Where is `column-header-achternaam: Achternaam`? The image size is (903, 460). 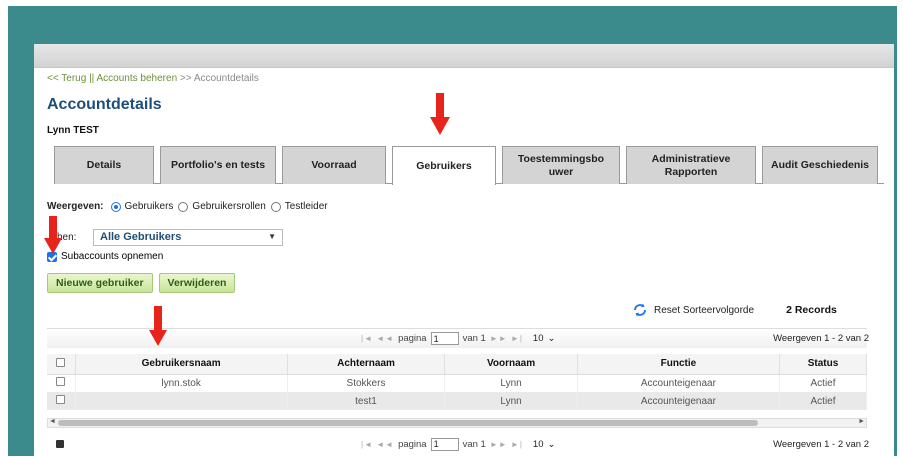 column-header-achternaam: Achternaam is located at coordinates (366, 364).